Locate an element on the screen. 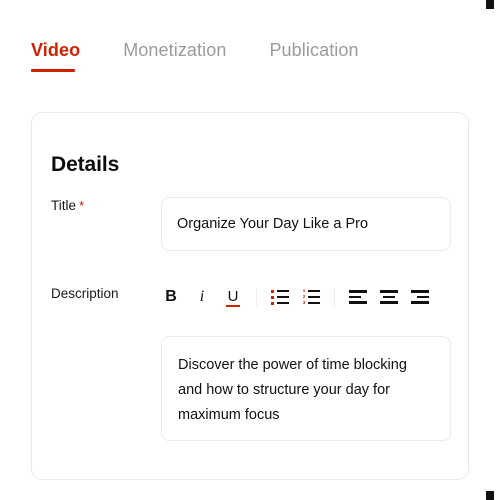  tab-video-label: Video is located at coordinates (56, 50).